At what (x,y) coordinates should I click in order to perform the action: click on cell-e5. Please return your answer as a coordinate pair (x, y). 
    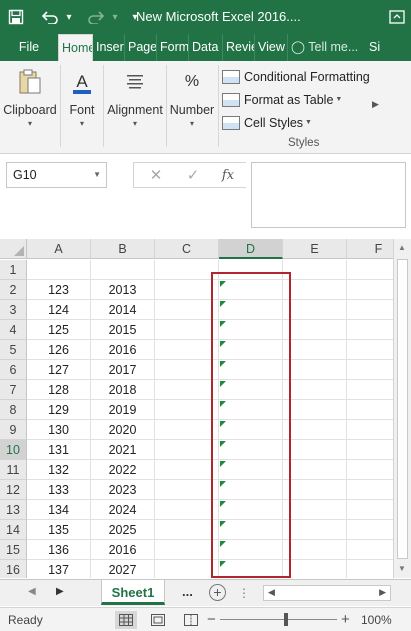
    Looking at the image, I should click on (315, 350).